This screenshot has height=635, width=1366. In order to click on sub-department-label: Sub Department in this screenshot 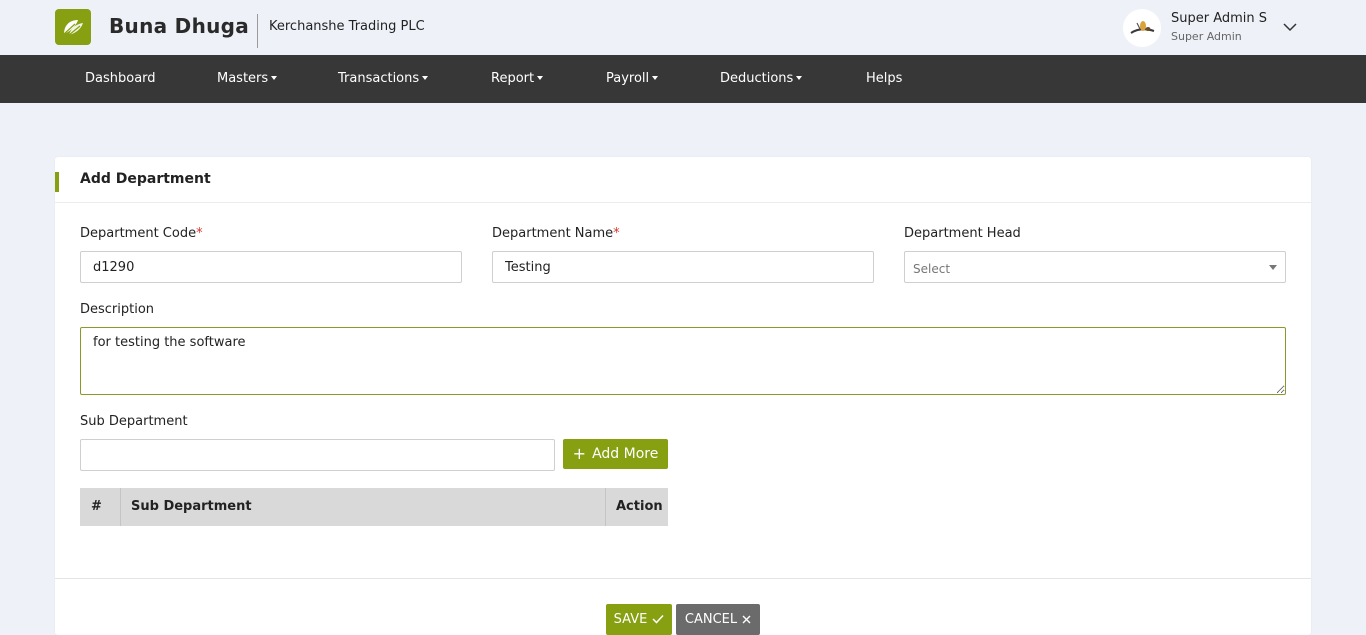, I will do `click(134, 421)`.